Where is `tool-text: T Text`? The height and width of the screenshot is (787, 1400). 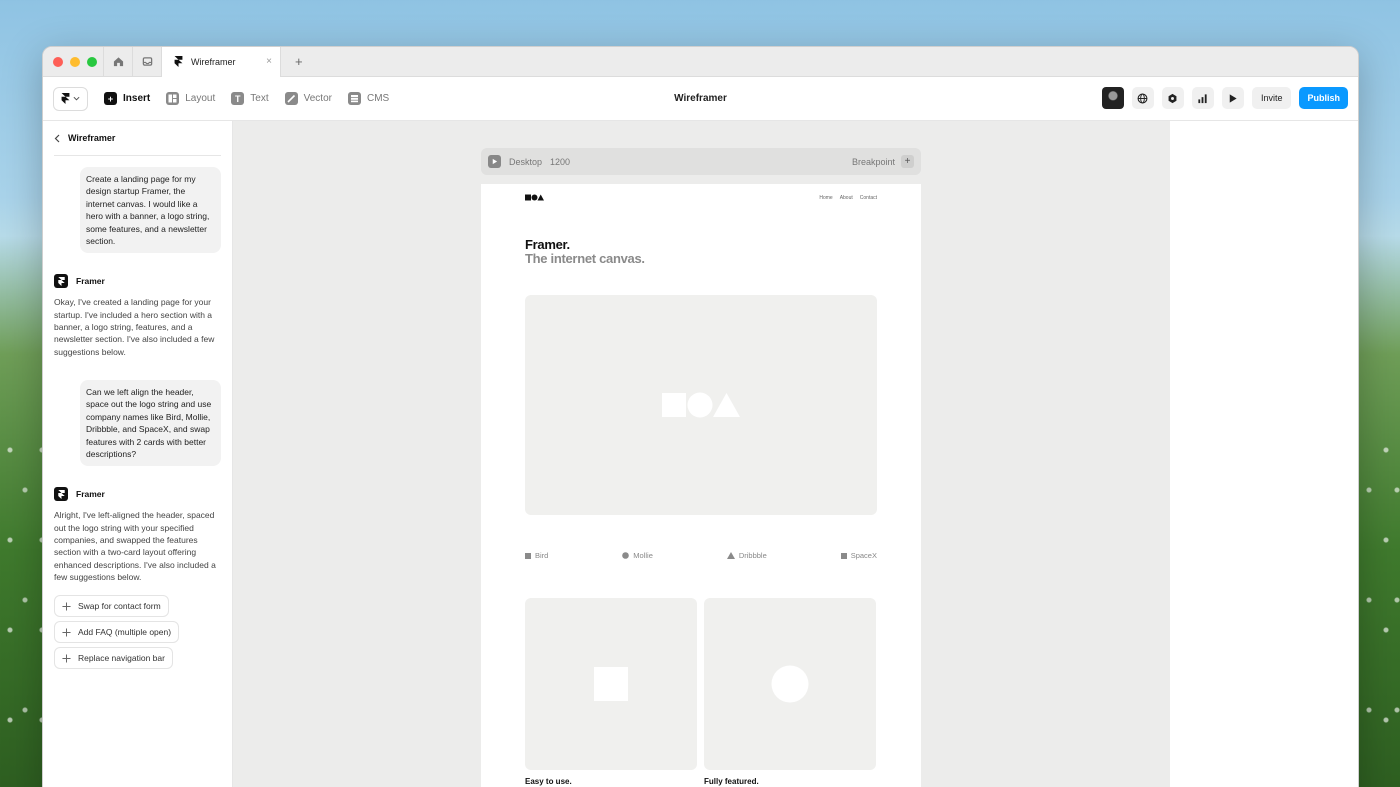
tool-text: T Text is located at coordinates (250, 98).